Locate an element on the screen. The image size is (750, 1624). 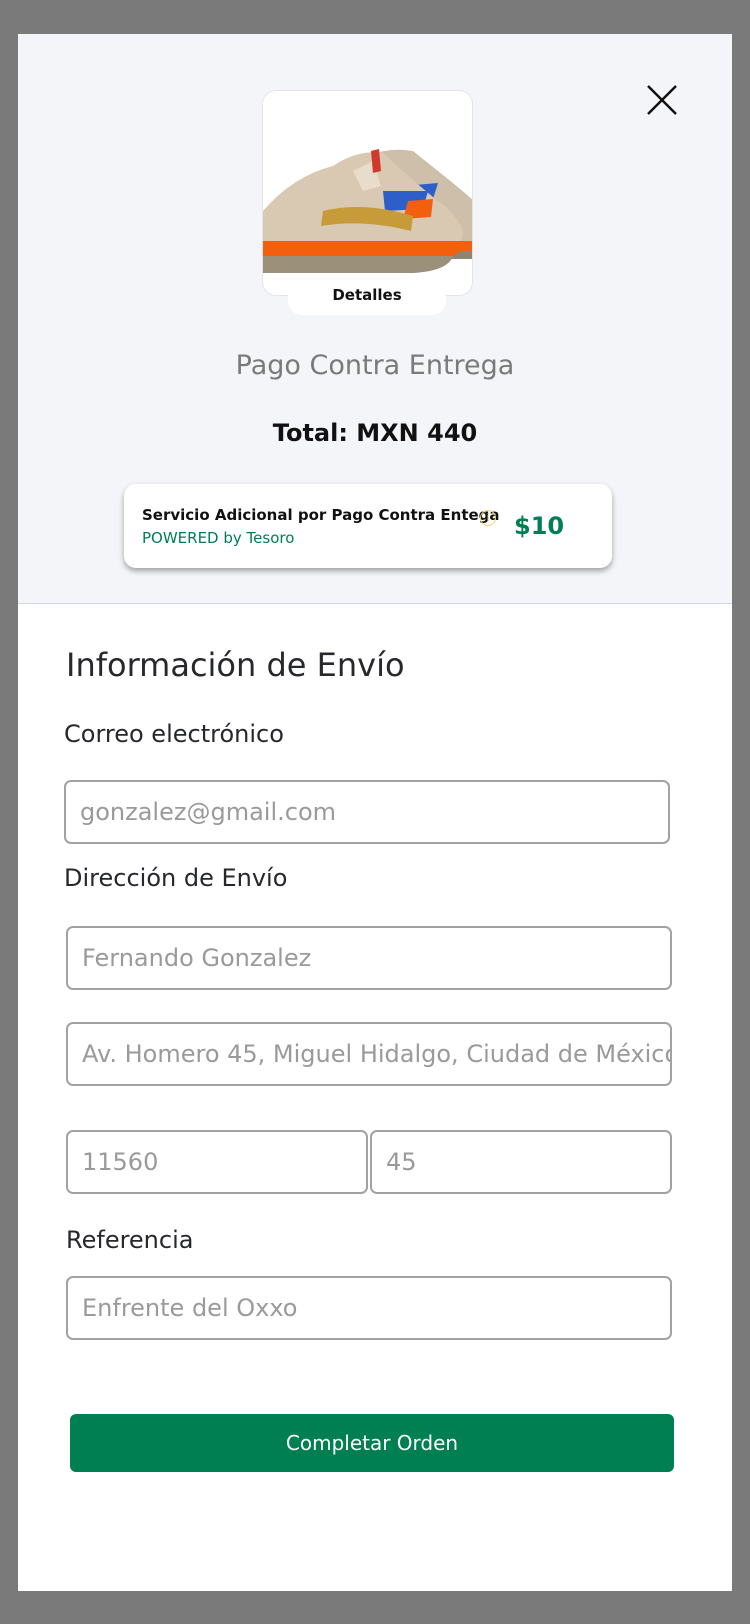
close-icon is located at coordinates (662, 100).